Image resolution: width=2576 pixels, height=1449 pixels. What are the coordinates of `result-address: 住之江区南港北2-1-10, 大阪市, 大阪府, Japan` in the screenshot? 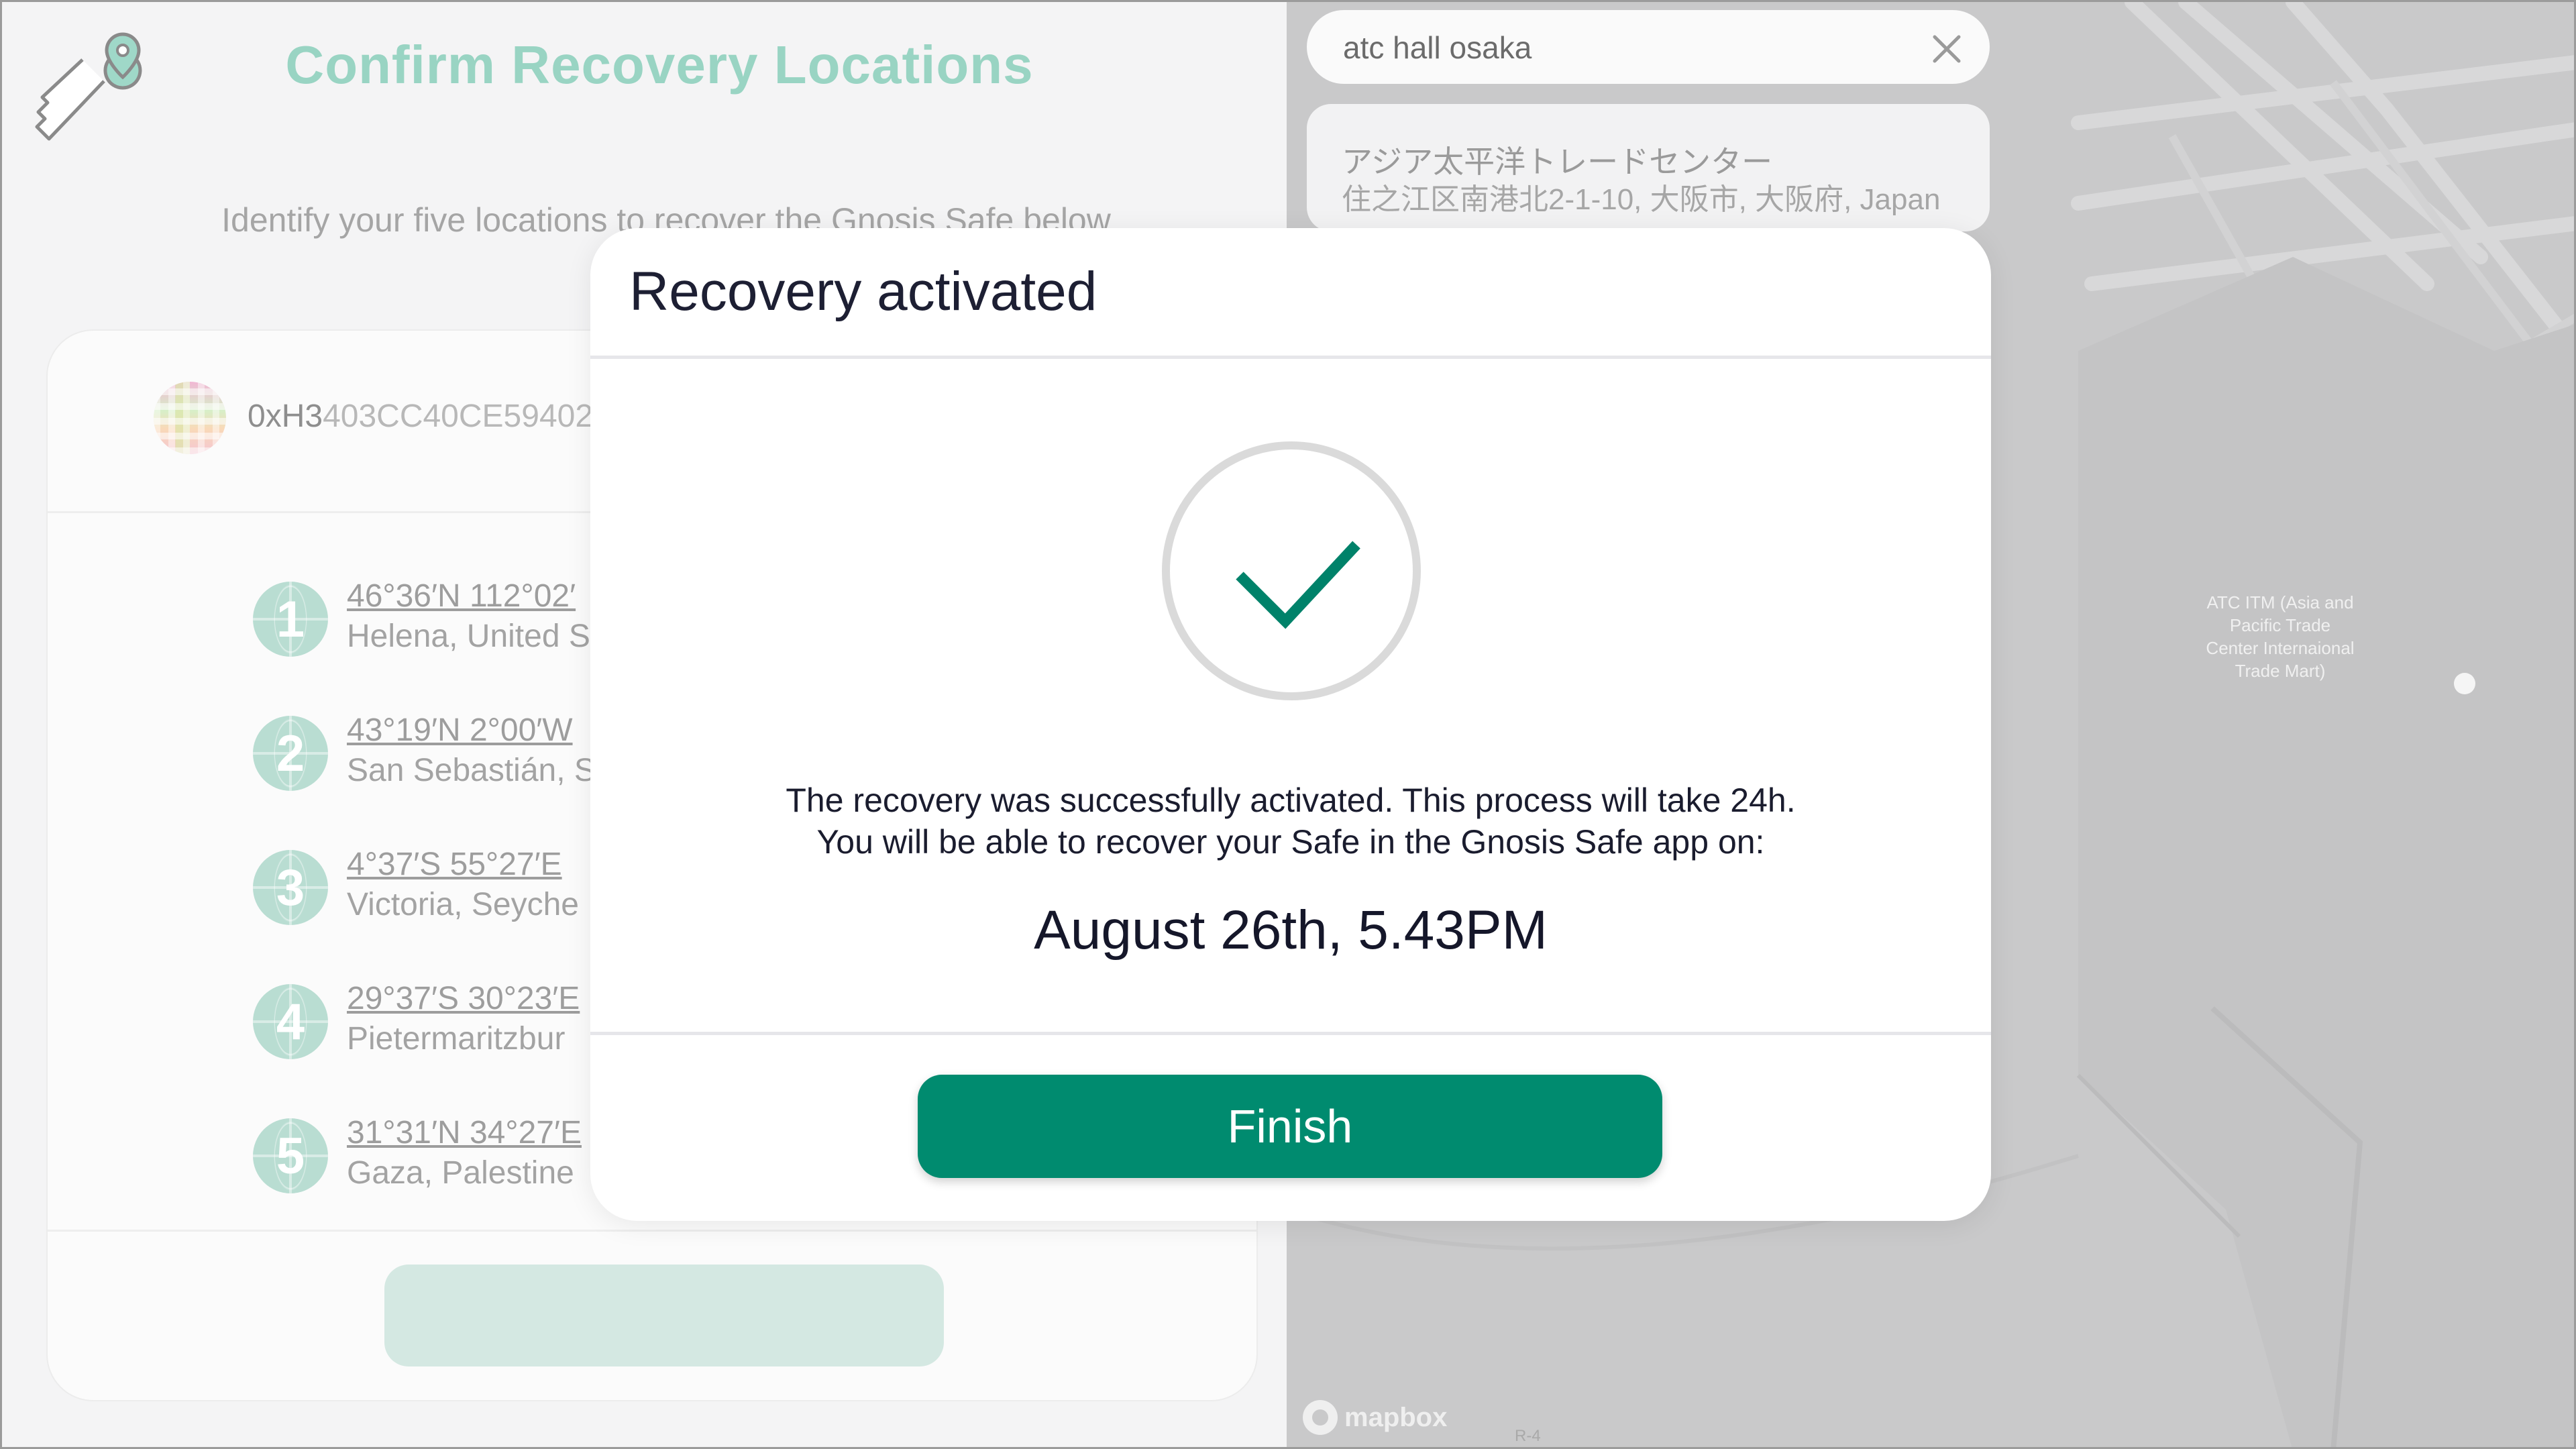 It's located at (1641, 199).